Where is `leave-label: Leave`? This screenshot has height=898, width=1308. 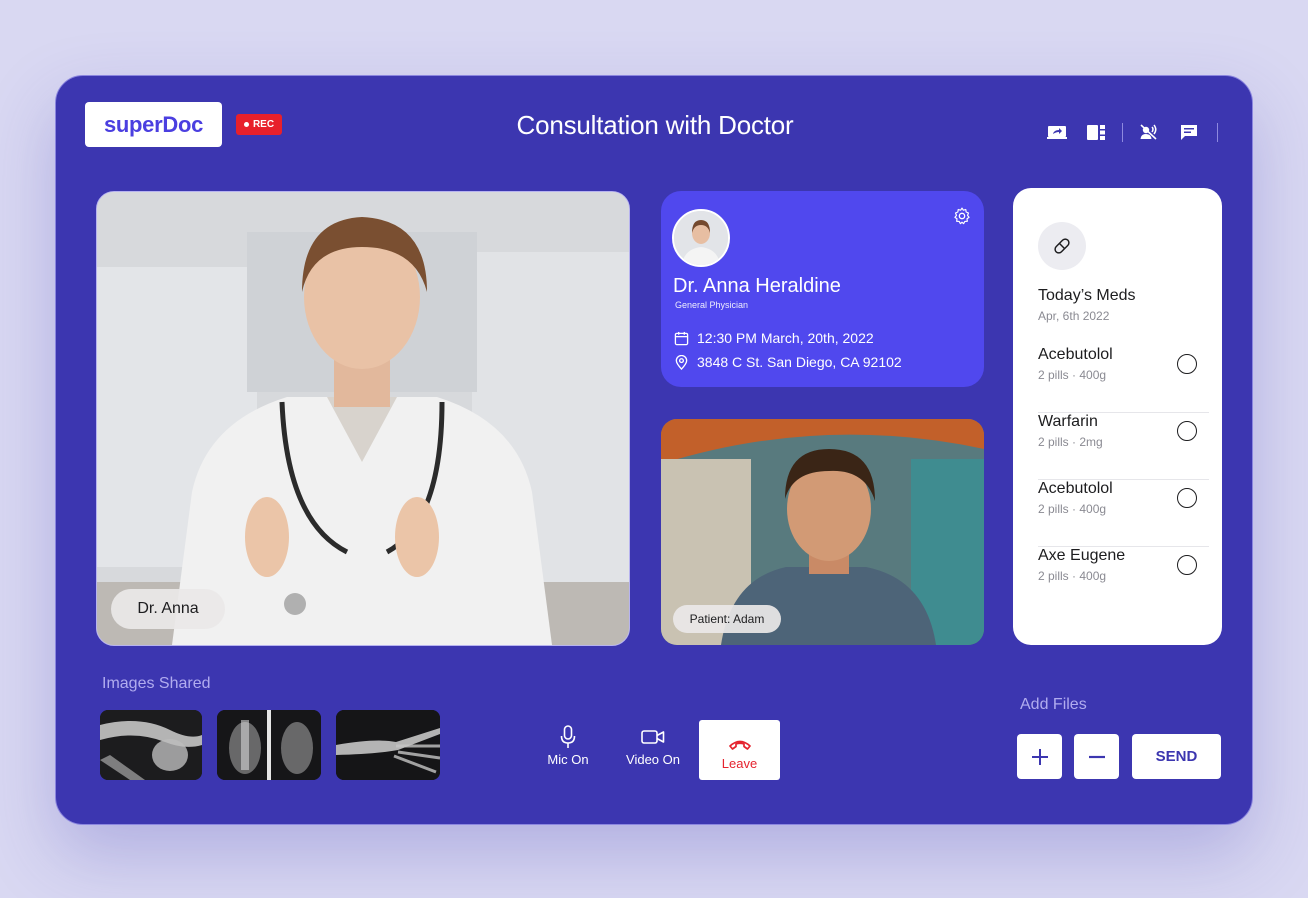 leave-label: Leave is located at coordinates (739, 763).